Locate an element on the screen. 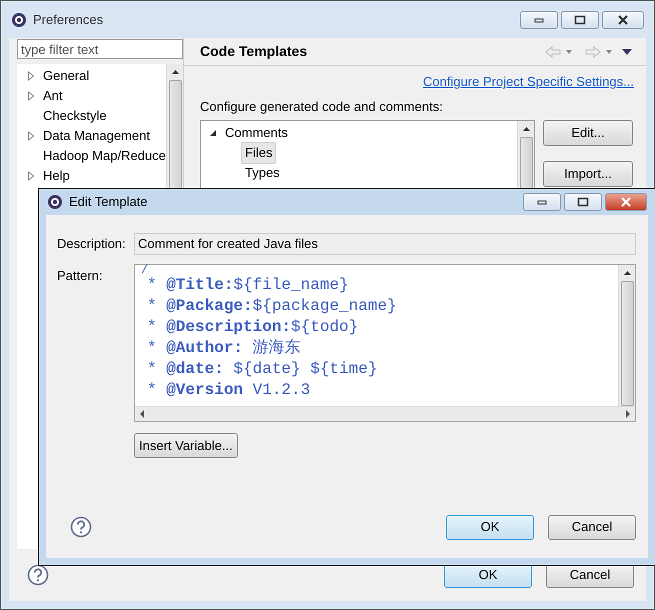 The image size is (655, 610). expanded-arrow-icon is located at coordinates (213, 133).